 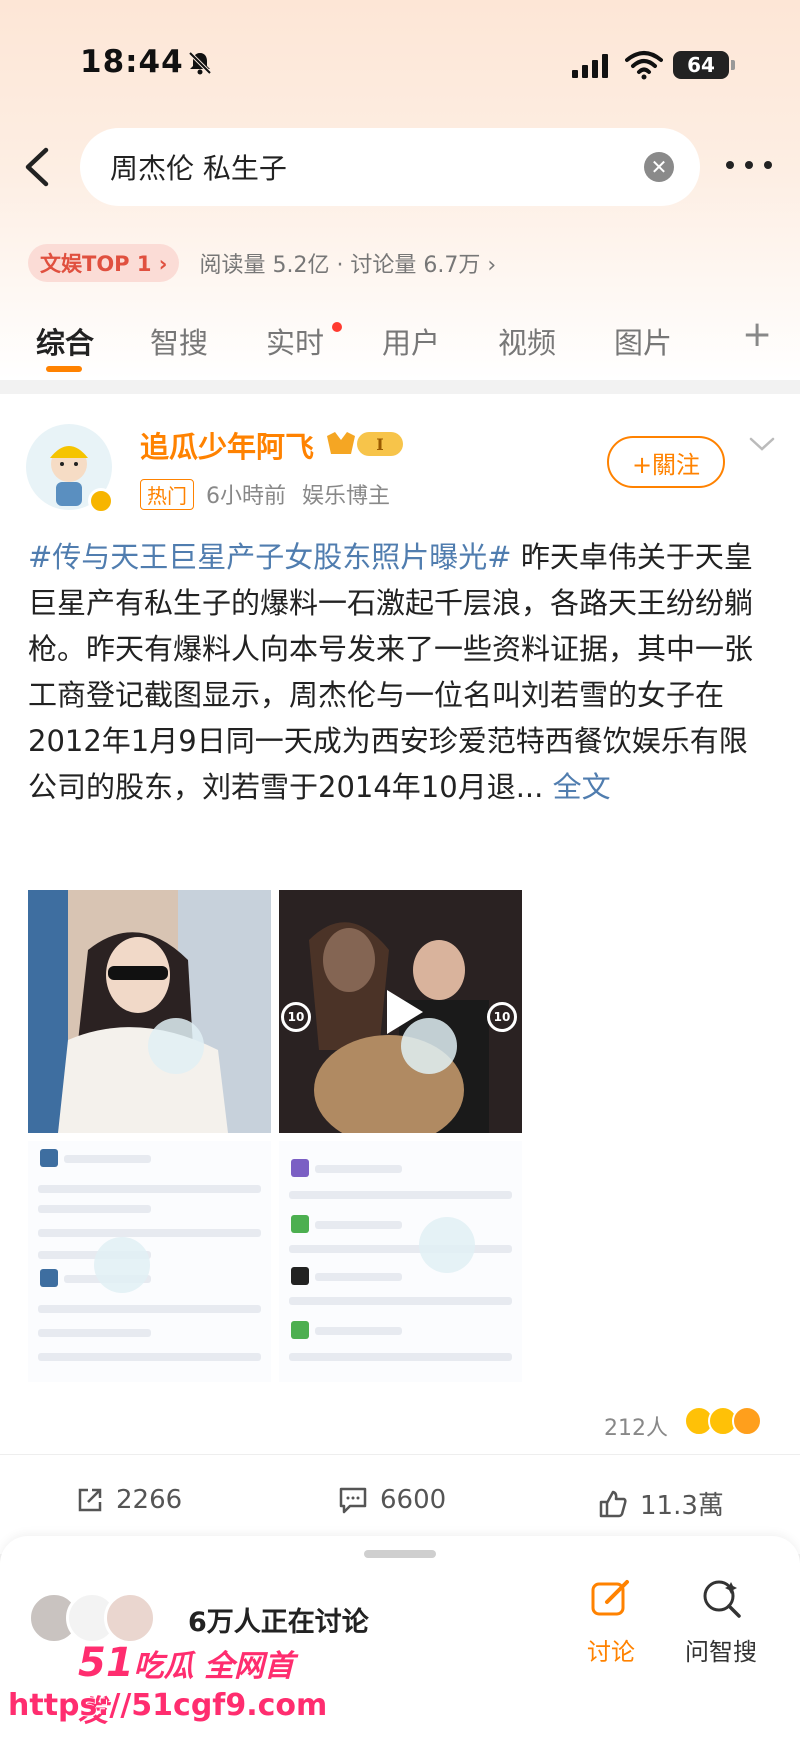 I want to click on hot-rank-row: 文娱TOP 1 › 阅读量 5.2亿 · 讨论量 6.7万 ›, so click(x=262, y=263).